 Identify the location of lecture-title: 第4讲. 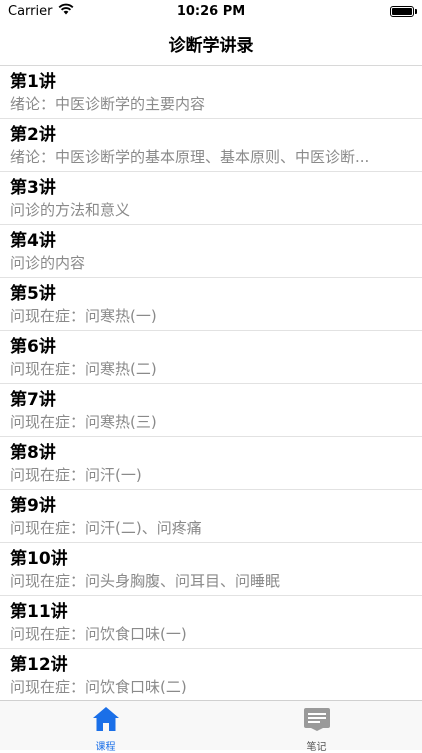
(33, 241).